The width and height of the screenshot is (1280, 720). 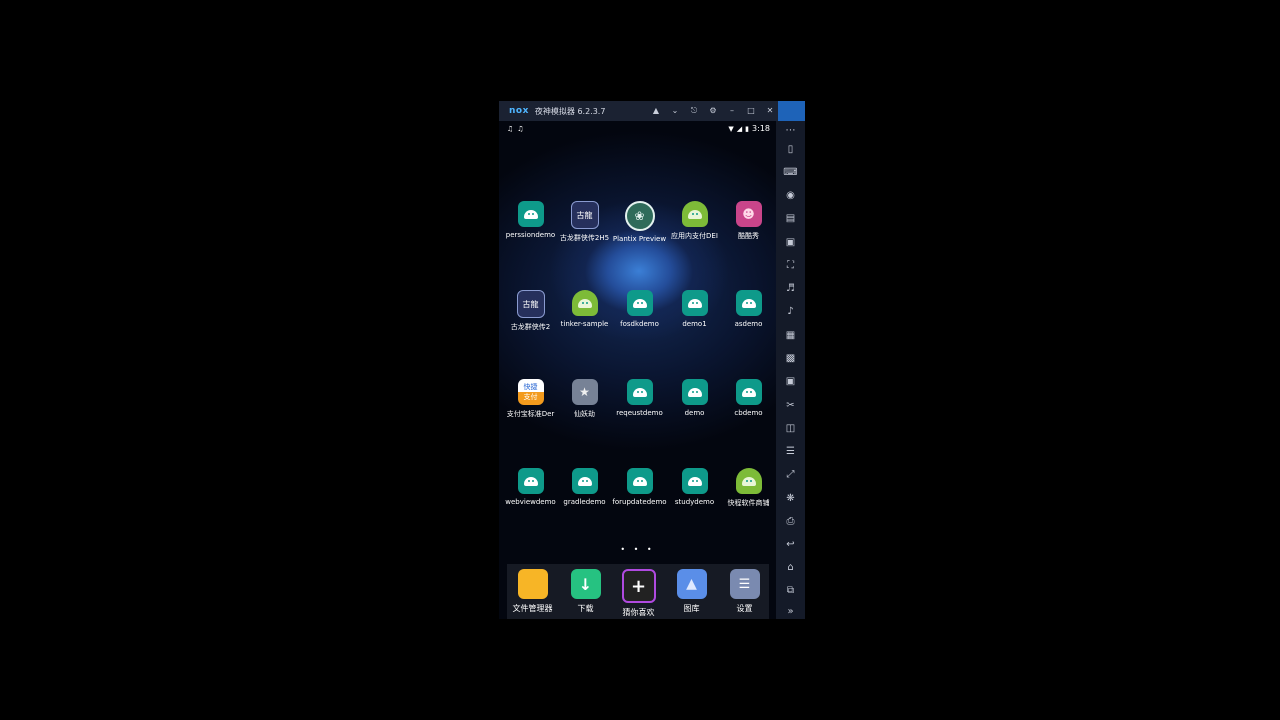 I want to click on dock-label: 下载, so click(x=585, y=608).